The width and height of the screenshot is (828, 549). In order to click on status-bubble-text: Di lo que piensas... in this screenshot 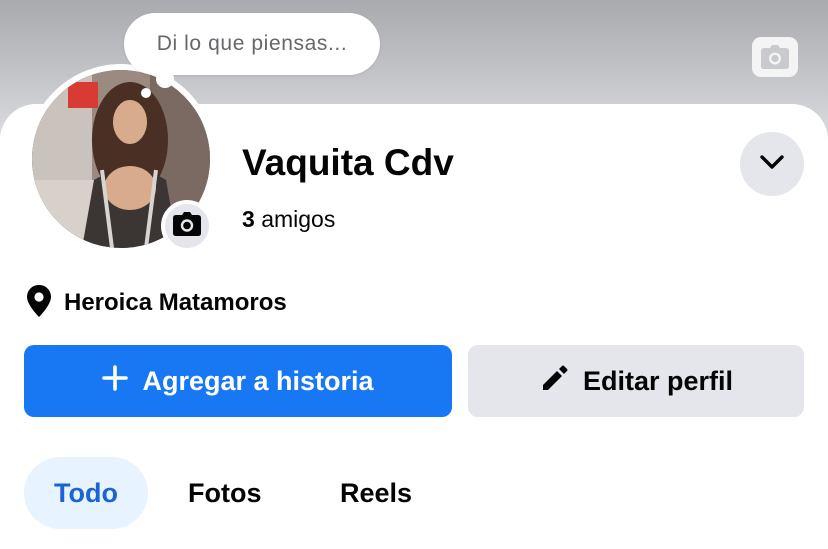, I will do `click(252, 43)`.